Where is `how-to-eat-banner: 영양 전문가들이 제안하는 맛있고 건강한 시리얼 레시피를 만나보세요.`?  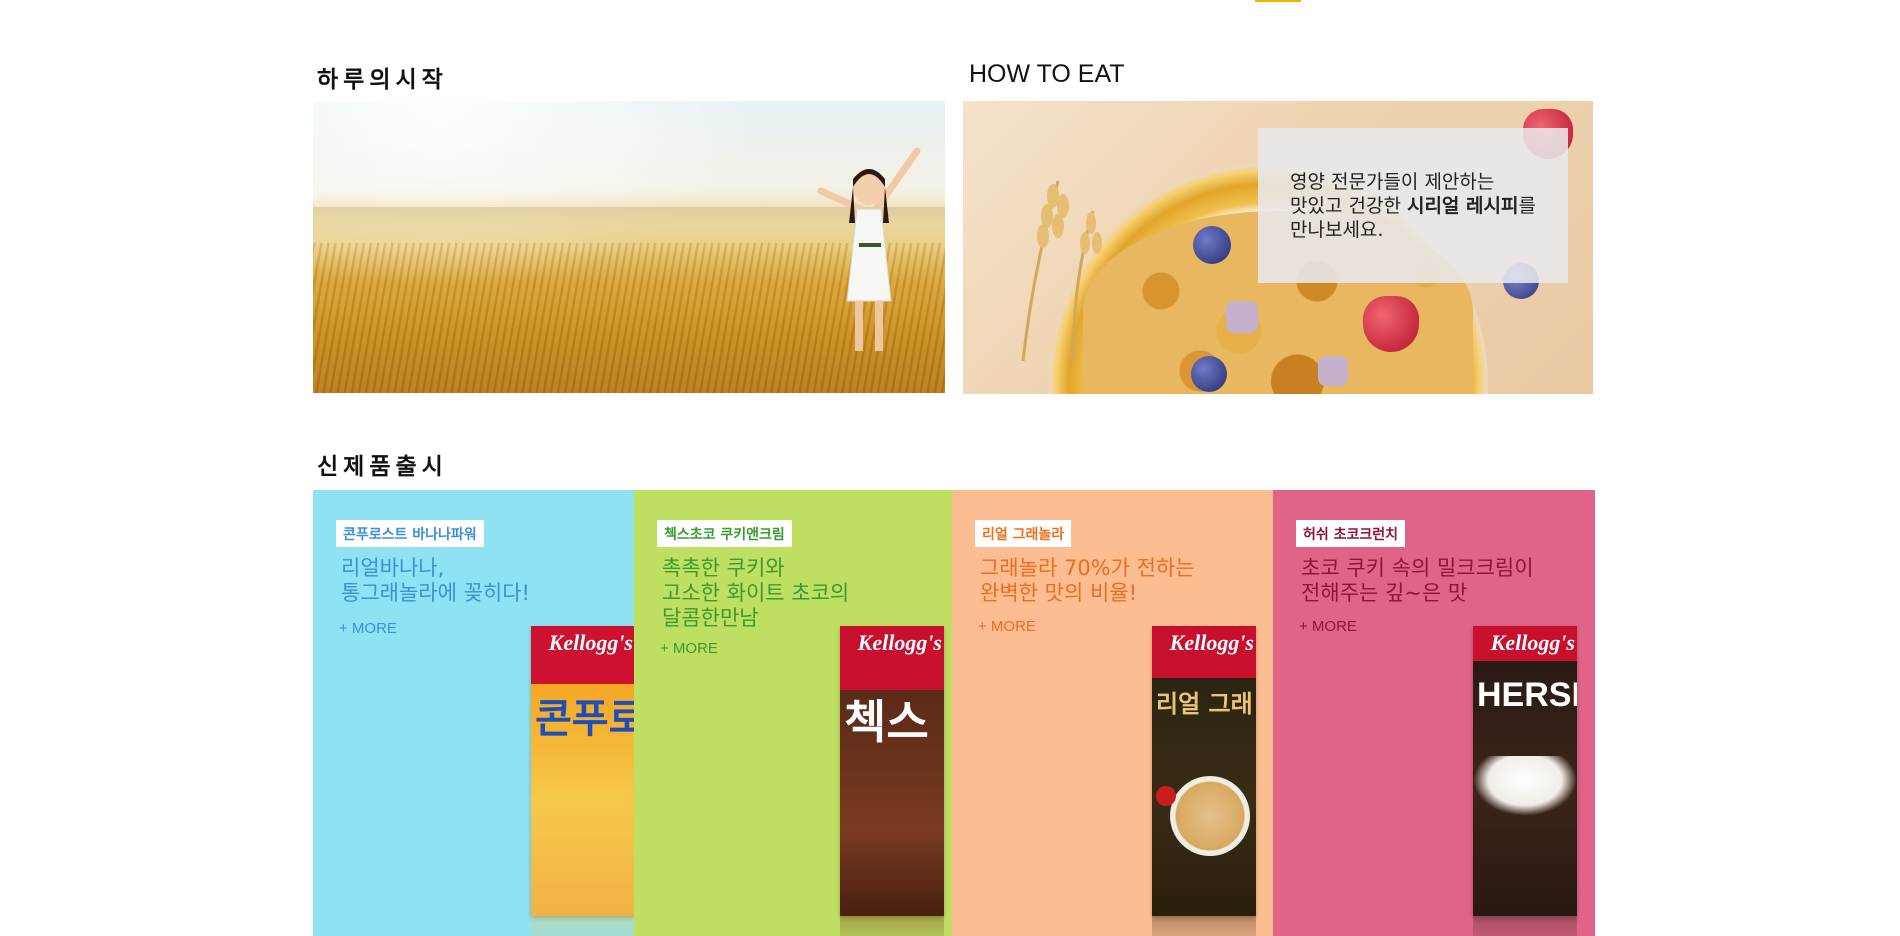
how-to-eat-banner: 영양 전문가들이 제안하는 맛있고 건강한 시리얼 레시피를 만나보세요. is located at coordinates (1278, 247).